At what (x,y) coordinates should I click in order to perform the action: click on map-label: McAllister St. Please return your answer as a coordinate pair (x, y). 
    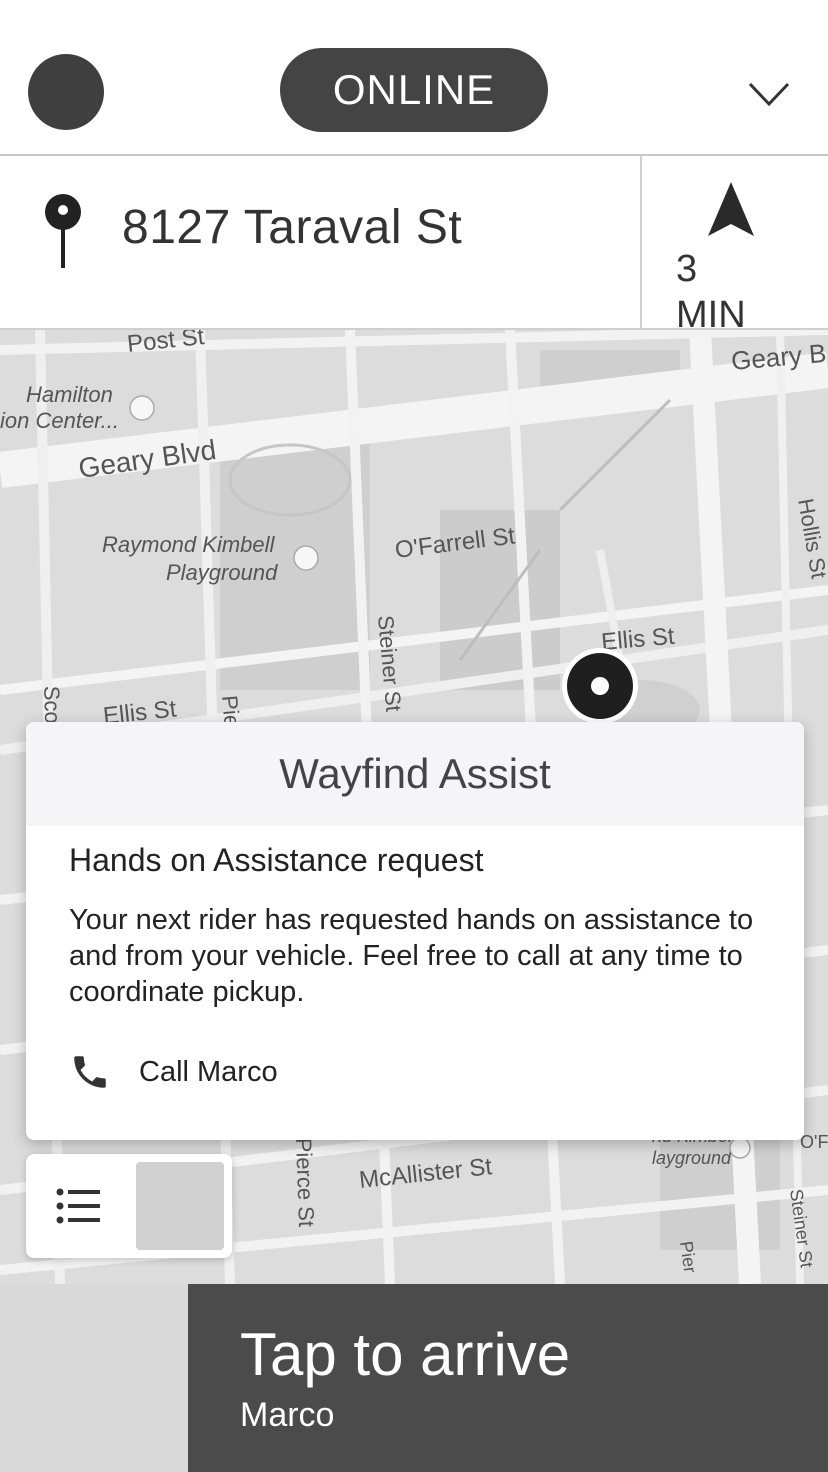
    Looking at the image, I should click on (426, 1173).